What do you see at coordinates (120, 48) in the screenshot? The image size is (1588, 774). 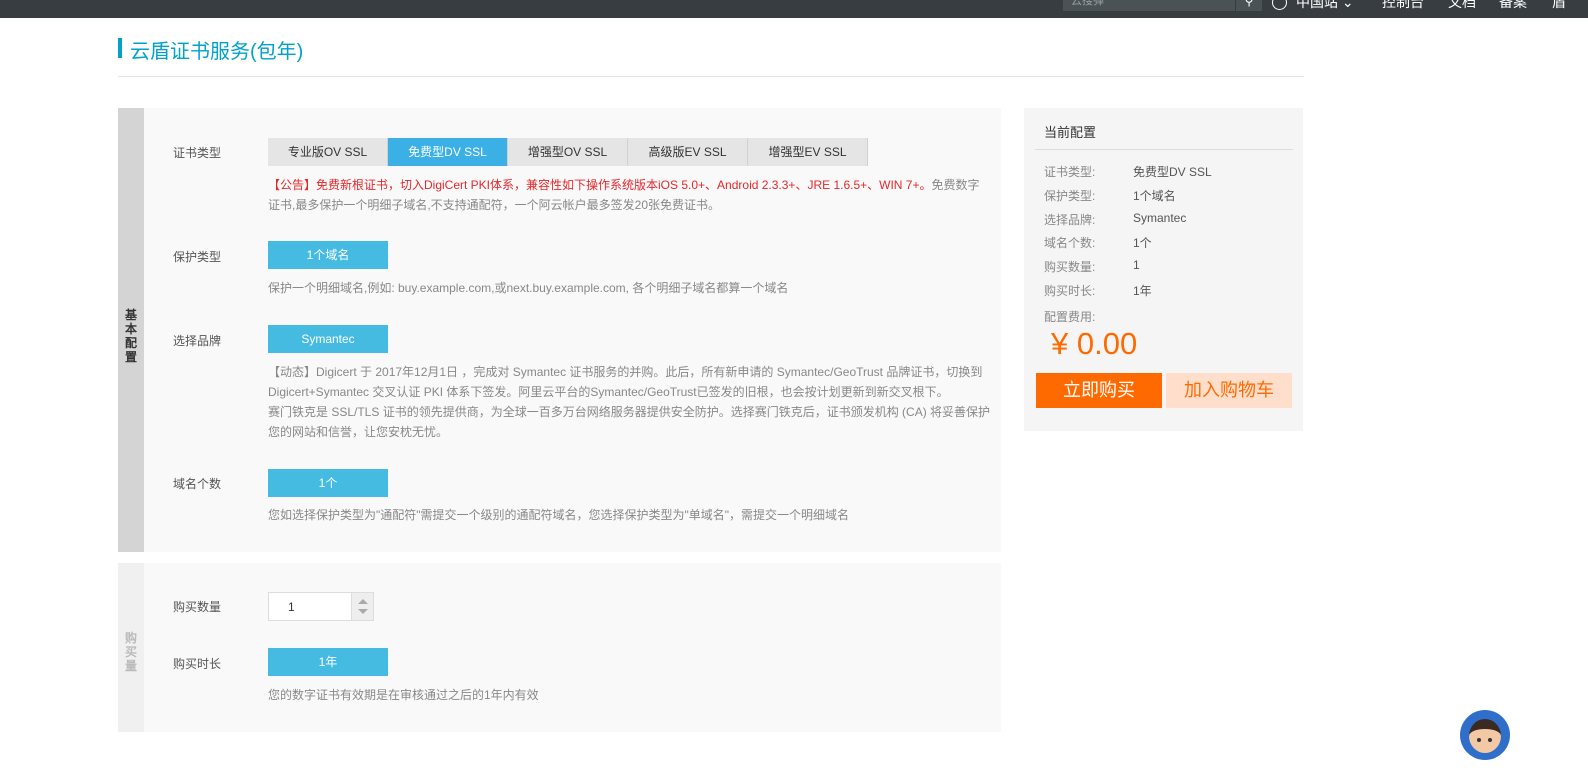 I see `title-accent-bar` at bounding box center [120, 48].